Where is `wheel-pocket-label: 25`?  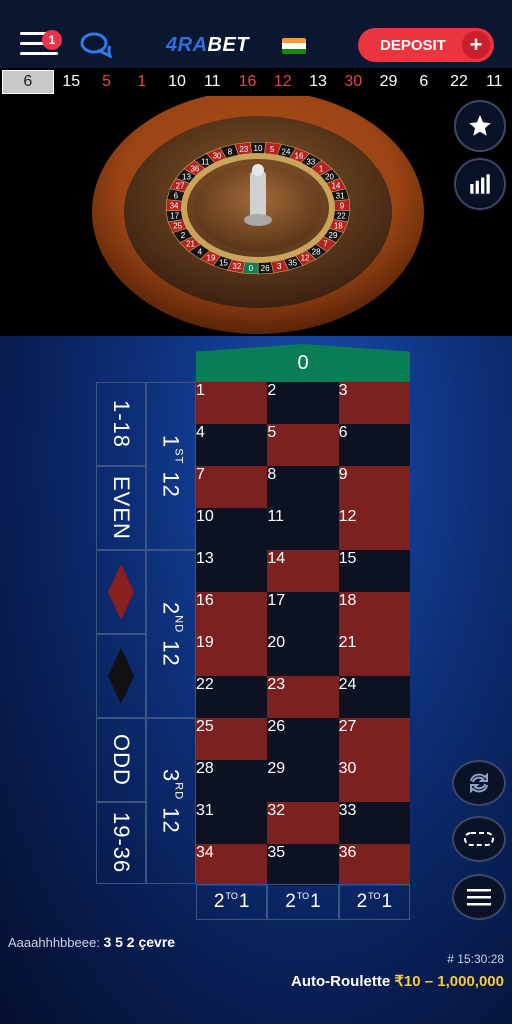 wheel-pocket-label: 25 is located at coordinates (177, 226).